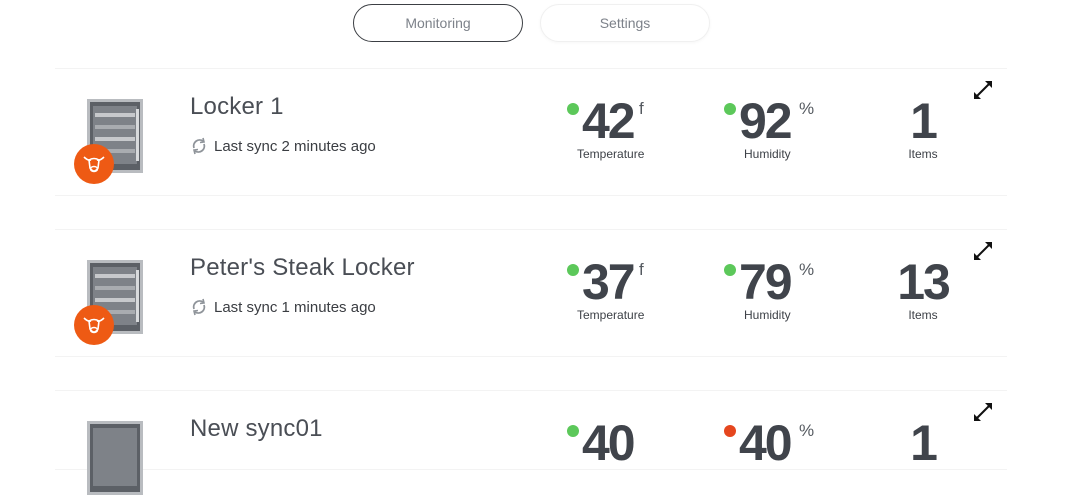 The width and height of the screenshot is (1071, 495). I want to click on wine-fridge-thumbnail, so click(115, 458).